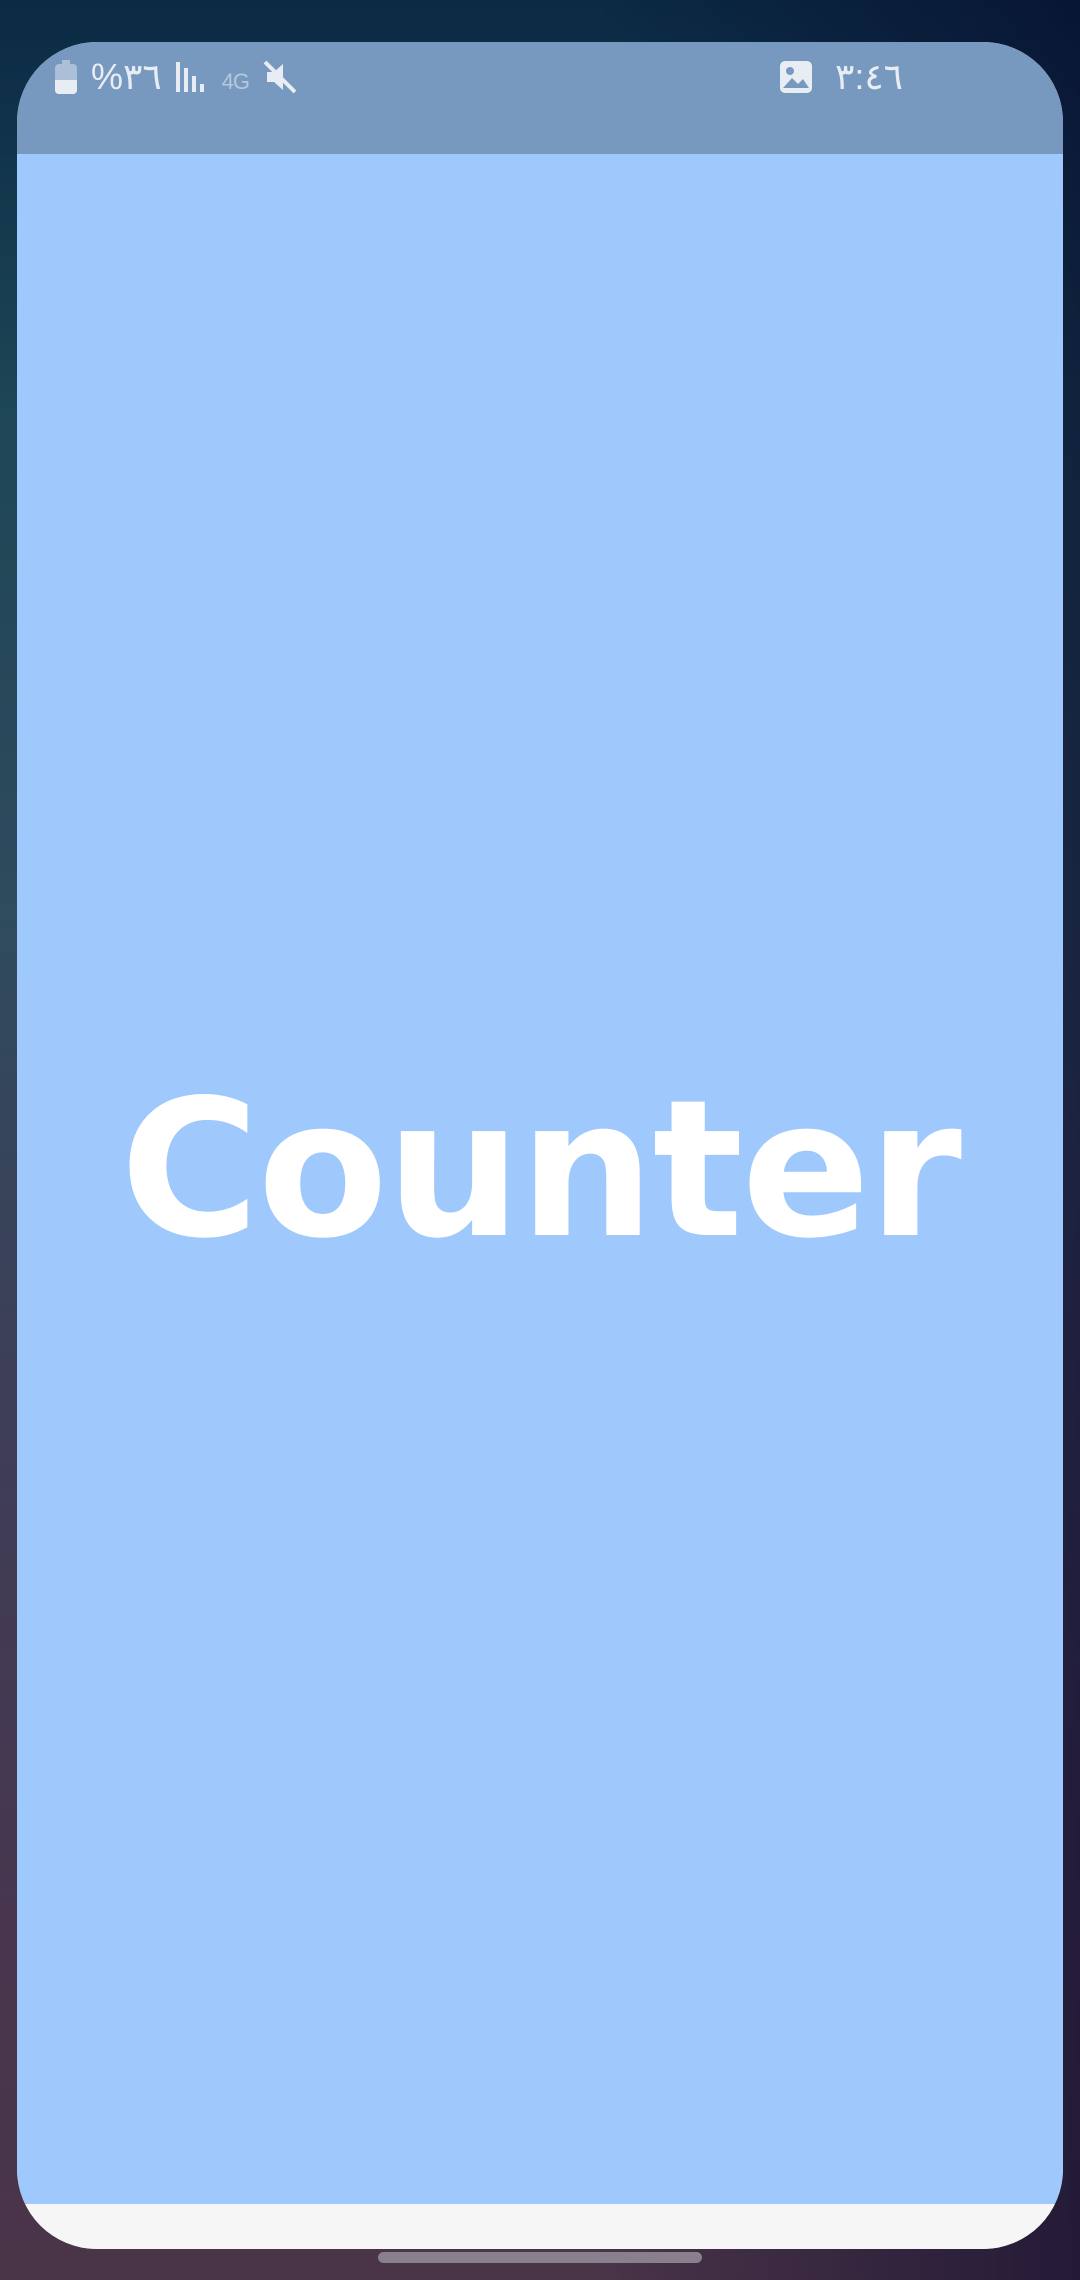  I want to click on network-label: 4G, so click(235, 81).